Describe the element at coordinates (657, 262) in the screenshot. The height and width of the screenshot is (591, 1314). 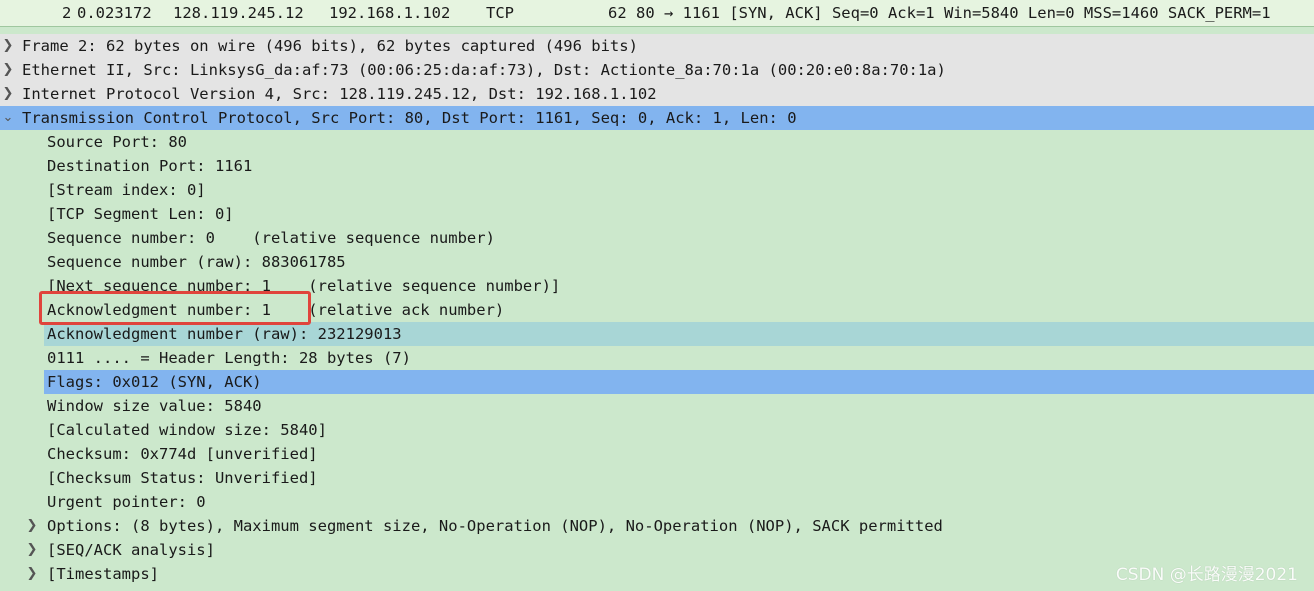
I see `tree-item-seq-number-raw: Sequence number (raw): 883061785` at that location.